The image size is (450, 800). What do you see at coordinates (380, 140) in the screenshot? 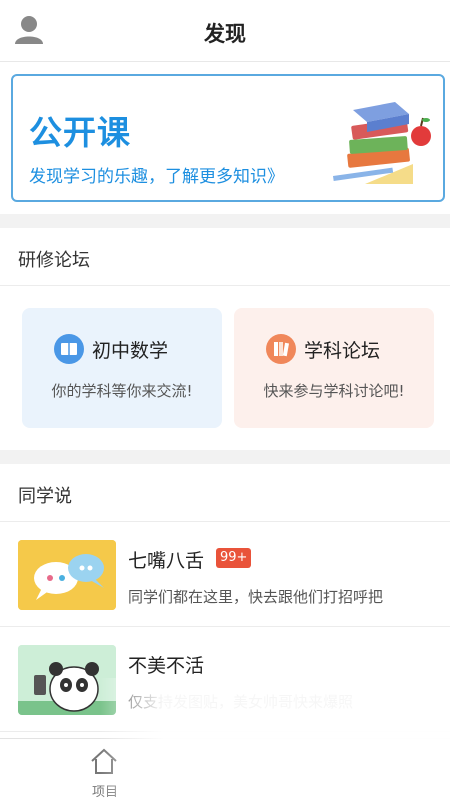
I see `books-apple-illustration` at bounding box center [380, 140].